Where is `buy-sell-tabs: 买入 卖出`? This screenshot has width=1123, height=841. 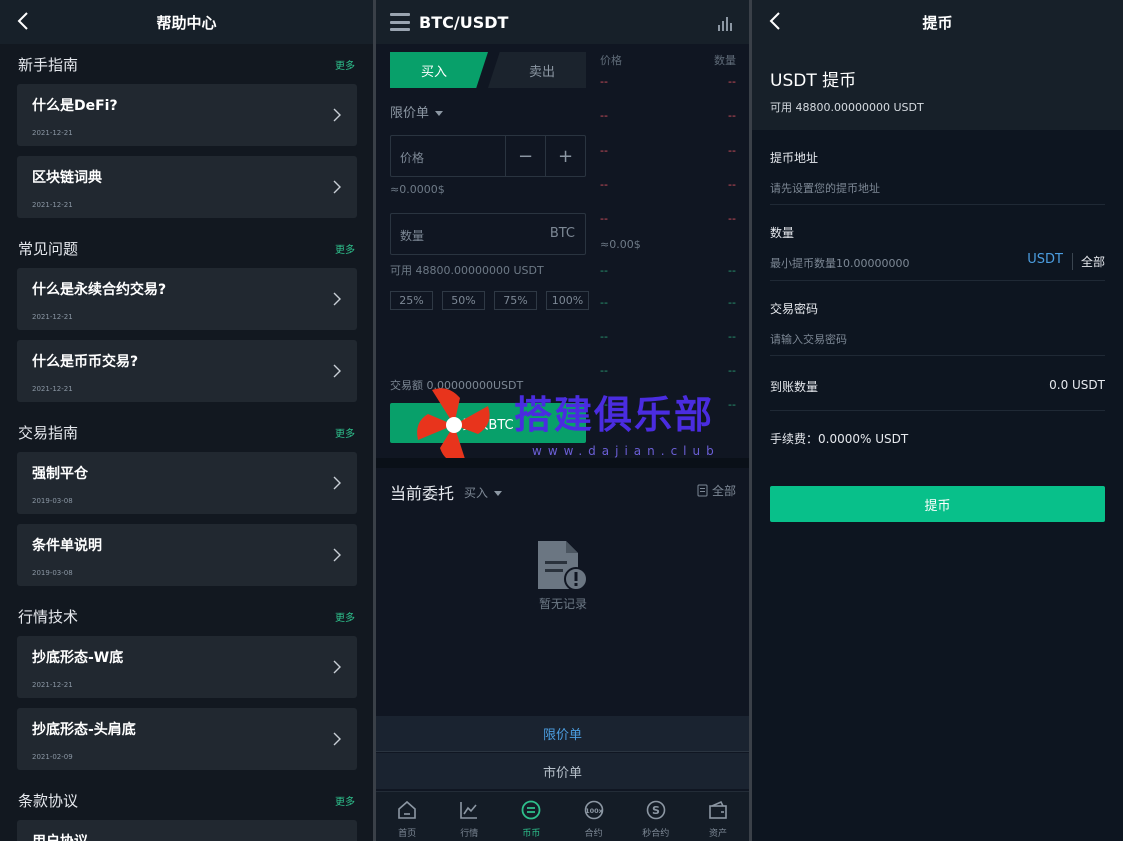
buy-sell-tabs: 买入 卖出 is located at coordinates (488, 70).